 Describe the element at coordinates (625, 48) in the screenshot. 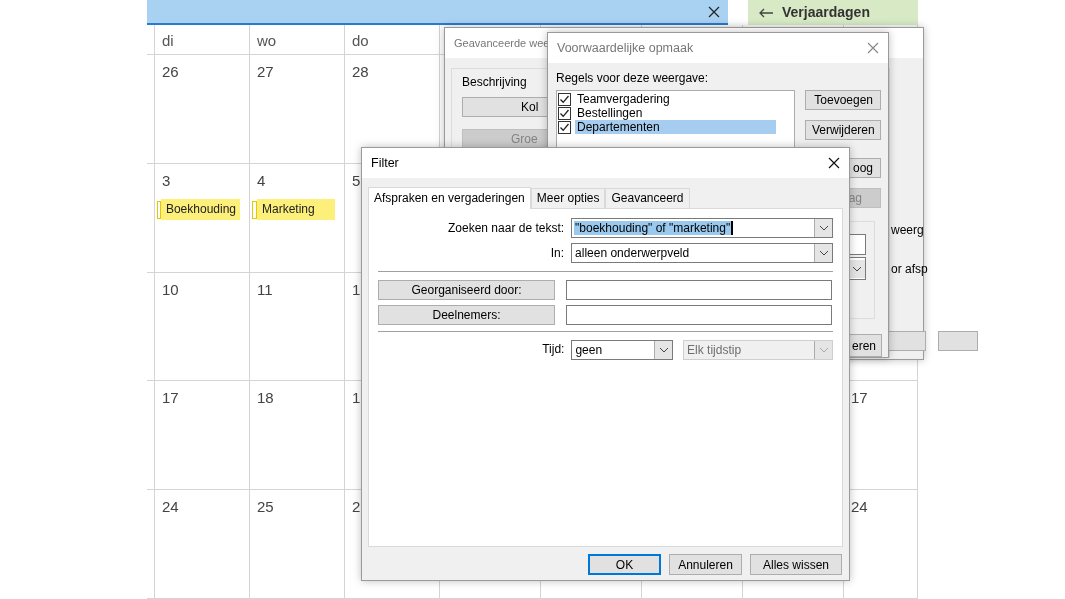

I see `window-title: Voorwaardelijke opmaak` at that location.